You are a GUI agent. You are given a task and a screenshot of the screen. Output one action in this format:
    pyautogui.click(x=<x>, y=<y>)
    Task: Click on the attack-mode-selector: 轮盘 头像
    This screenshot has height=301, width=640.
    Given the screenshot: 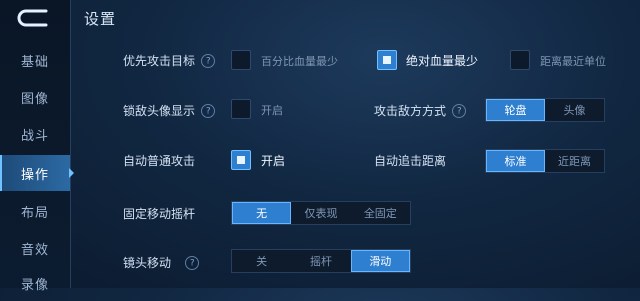 What is the action you would take?
    pyautogui.click(x=545, y=110)
    